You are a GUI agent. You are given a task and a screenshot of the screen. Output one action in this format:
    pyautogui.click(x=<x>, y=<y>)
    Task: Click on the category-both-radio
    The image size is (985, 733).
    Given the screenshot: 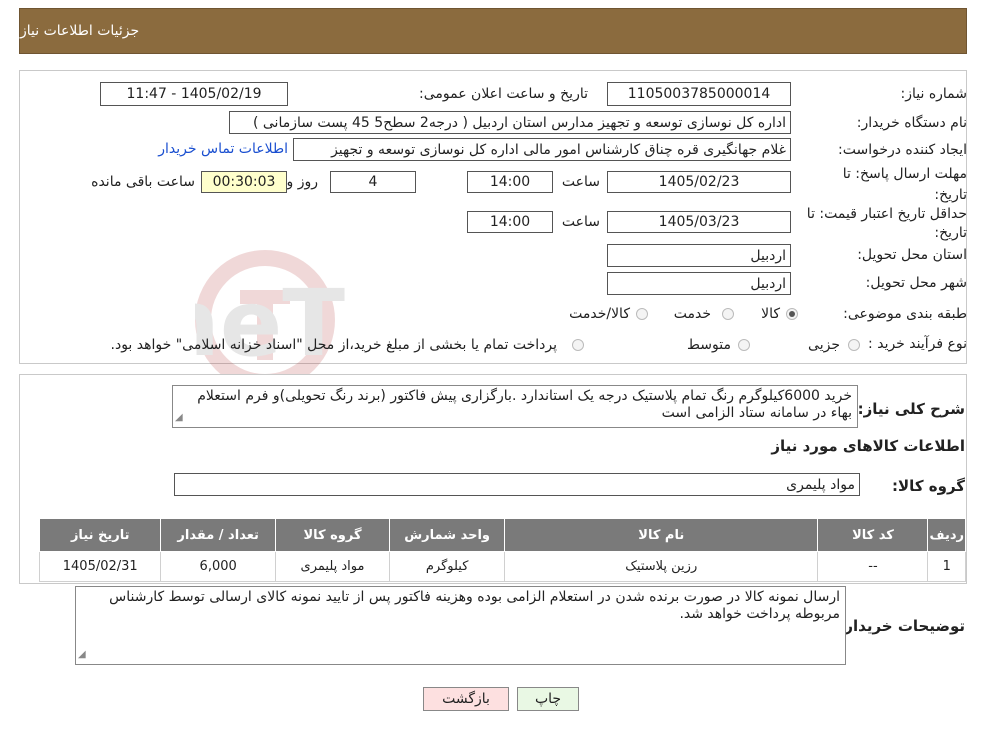 What is the action you would take?
    pyautogui.click(x=642, y=314)
    